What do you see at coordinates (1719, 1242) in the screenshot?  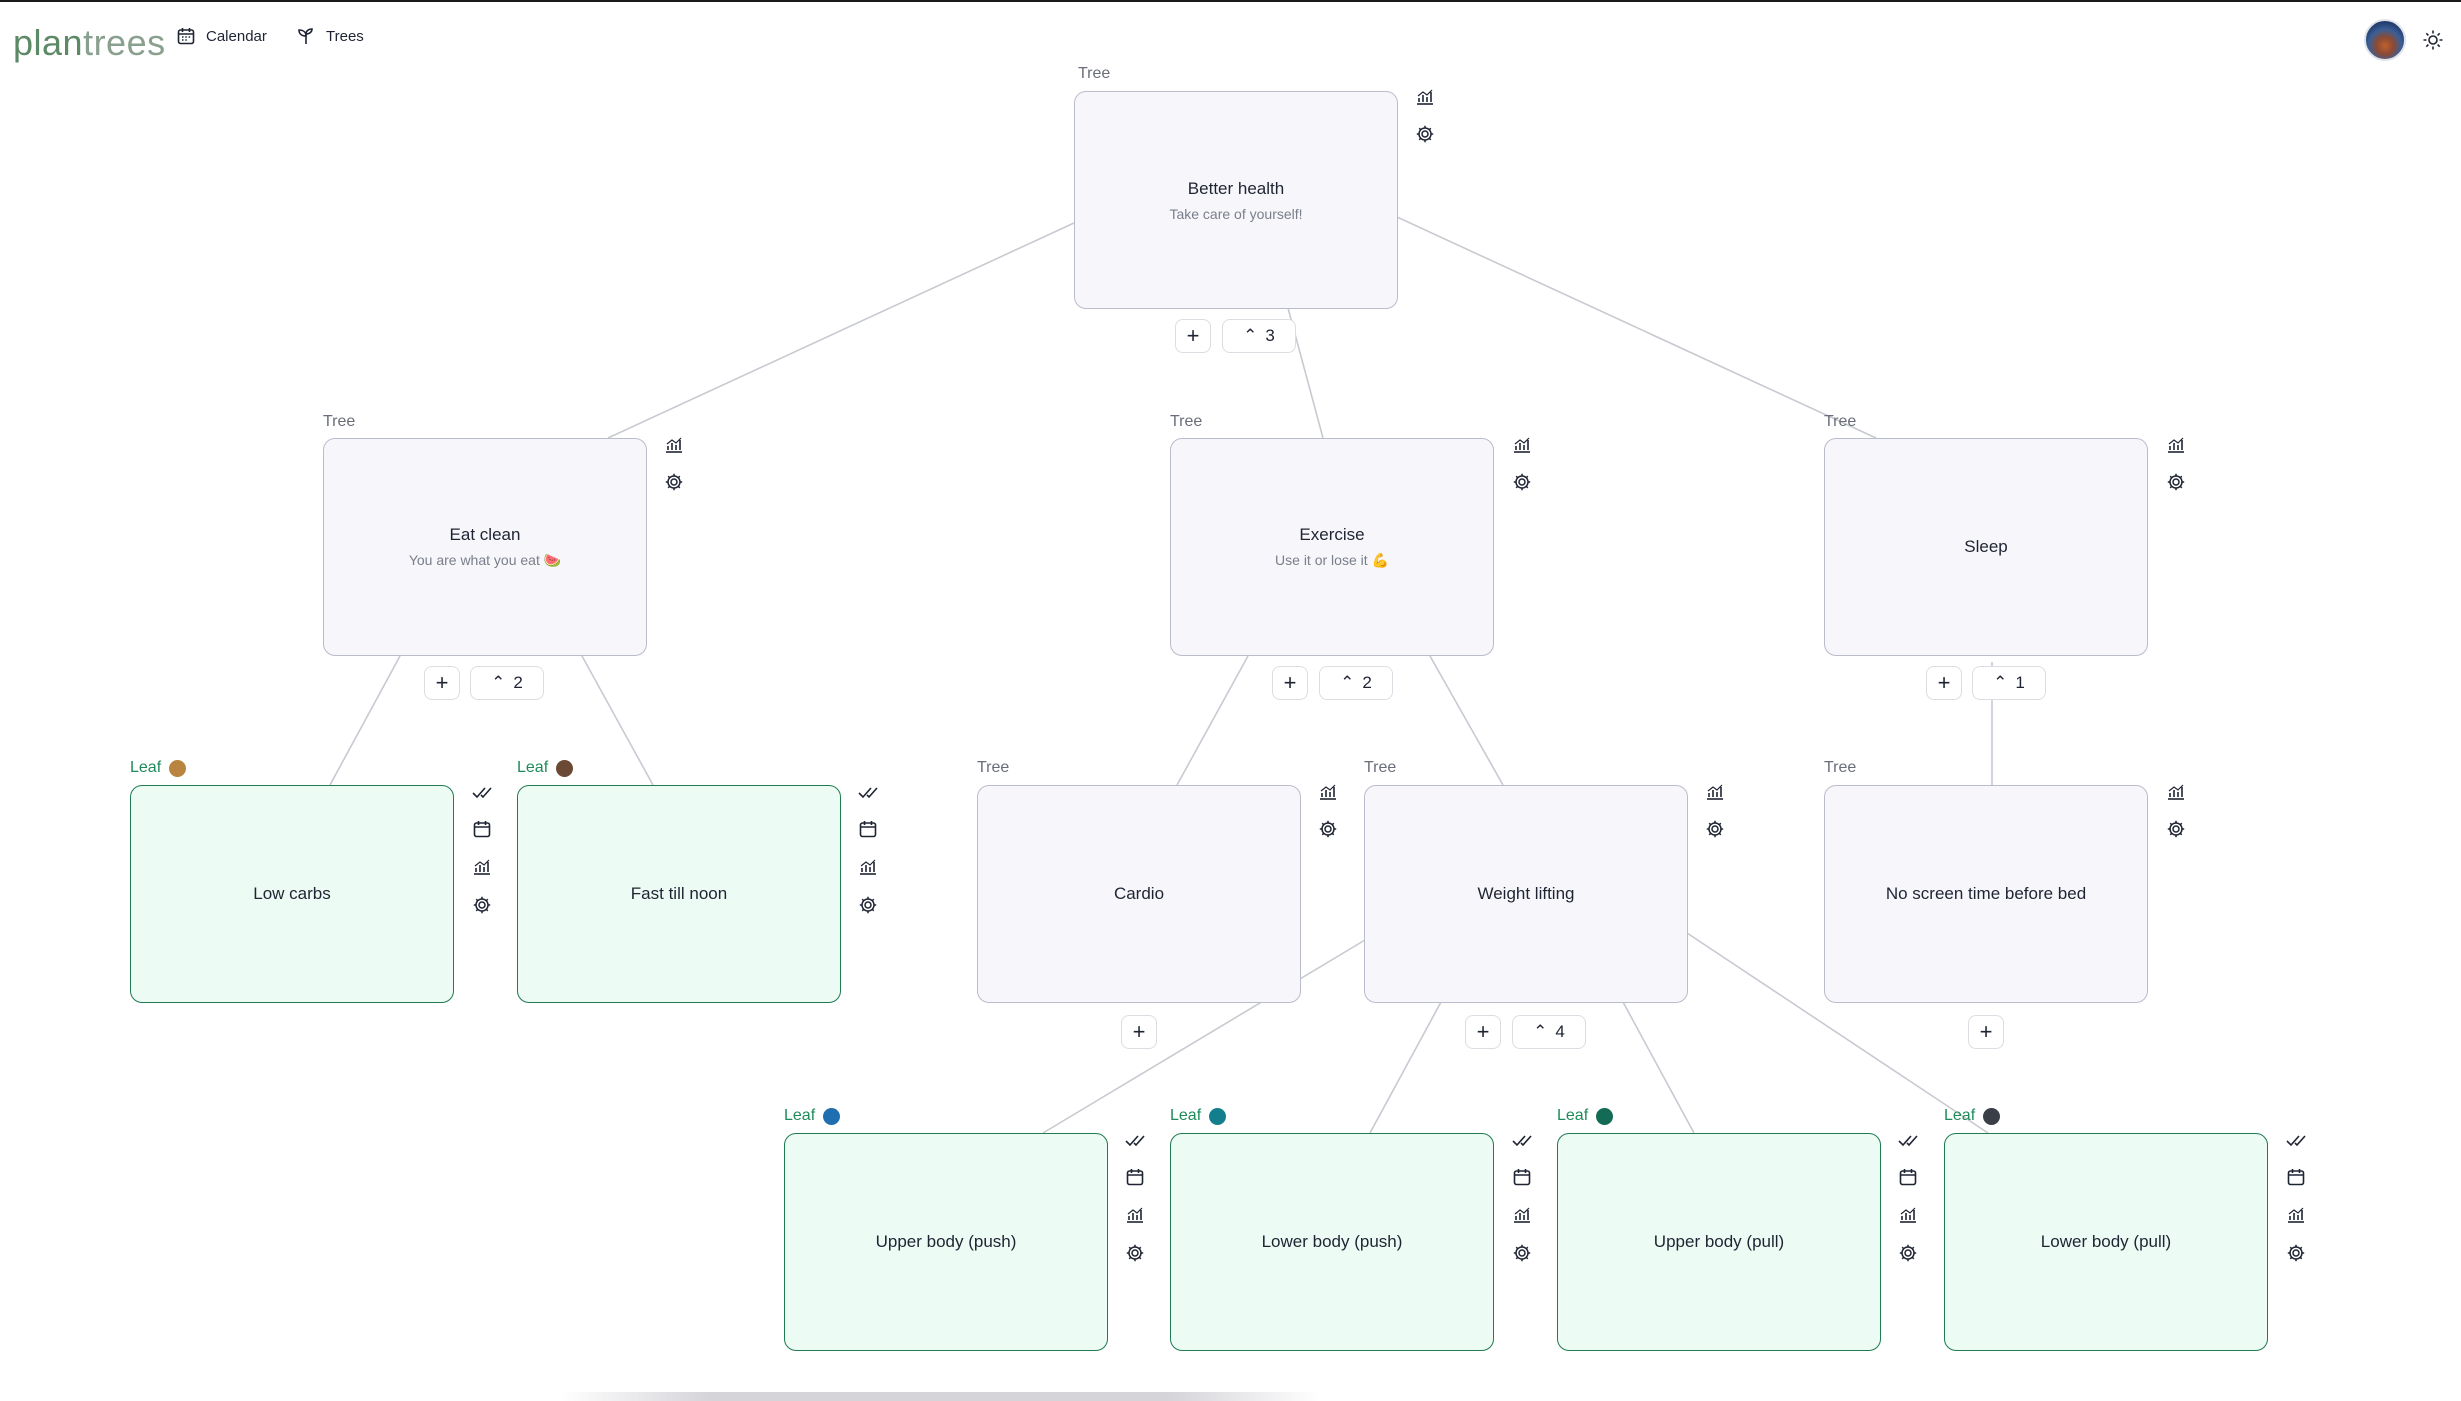 I see `node-upper-body-pull: Upper body (pull)` at bounding box center [1719, 1242].